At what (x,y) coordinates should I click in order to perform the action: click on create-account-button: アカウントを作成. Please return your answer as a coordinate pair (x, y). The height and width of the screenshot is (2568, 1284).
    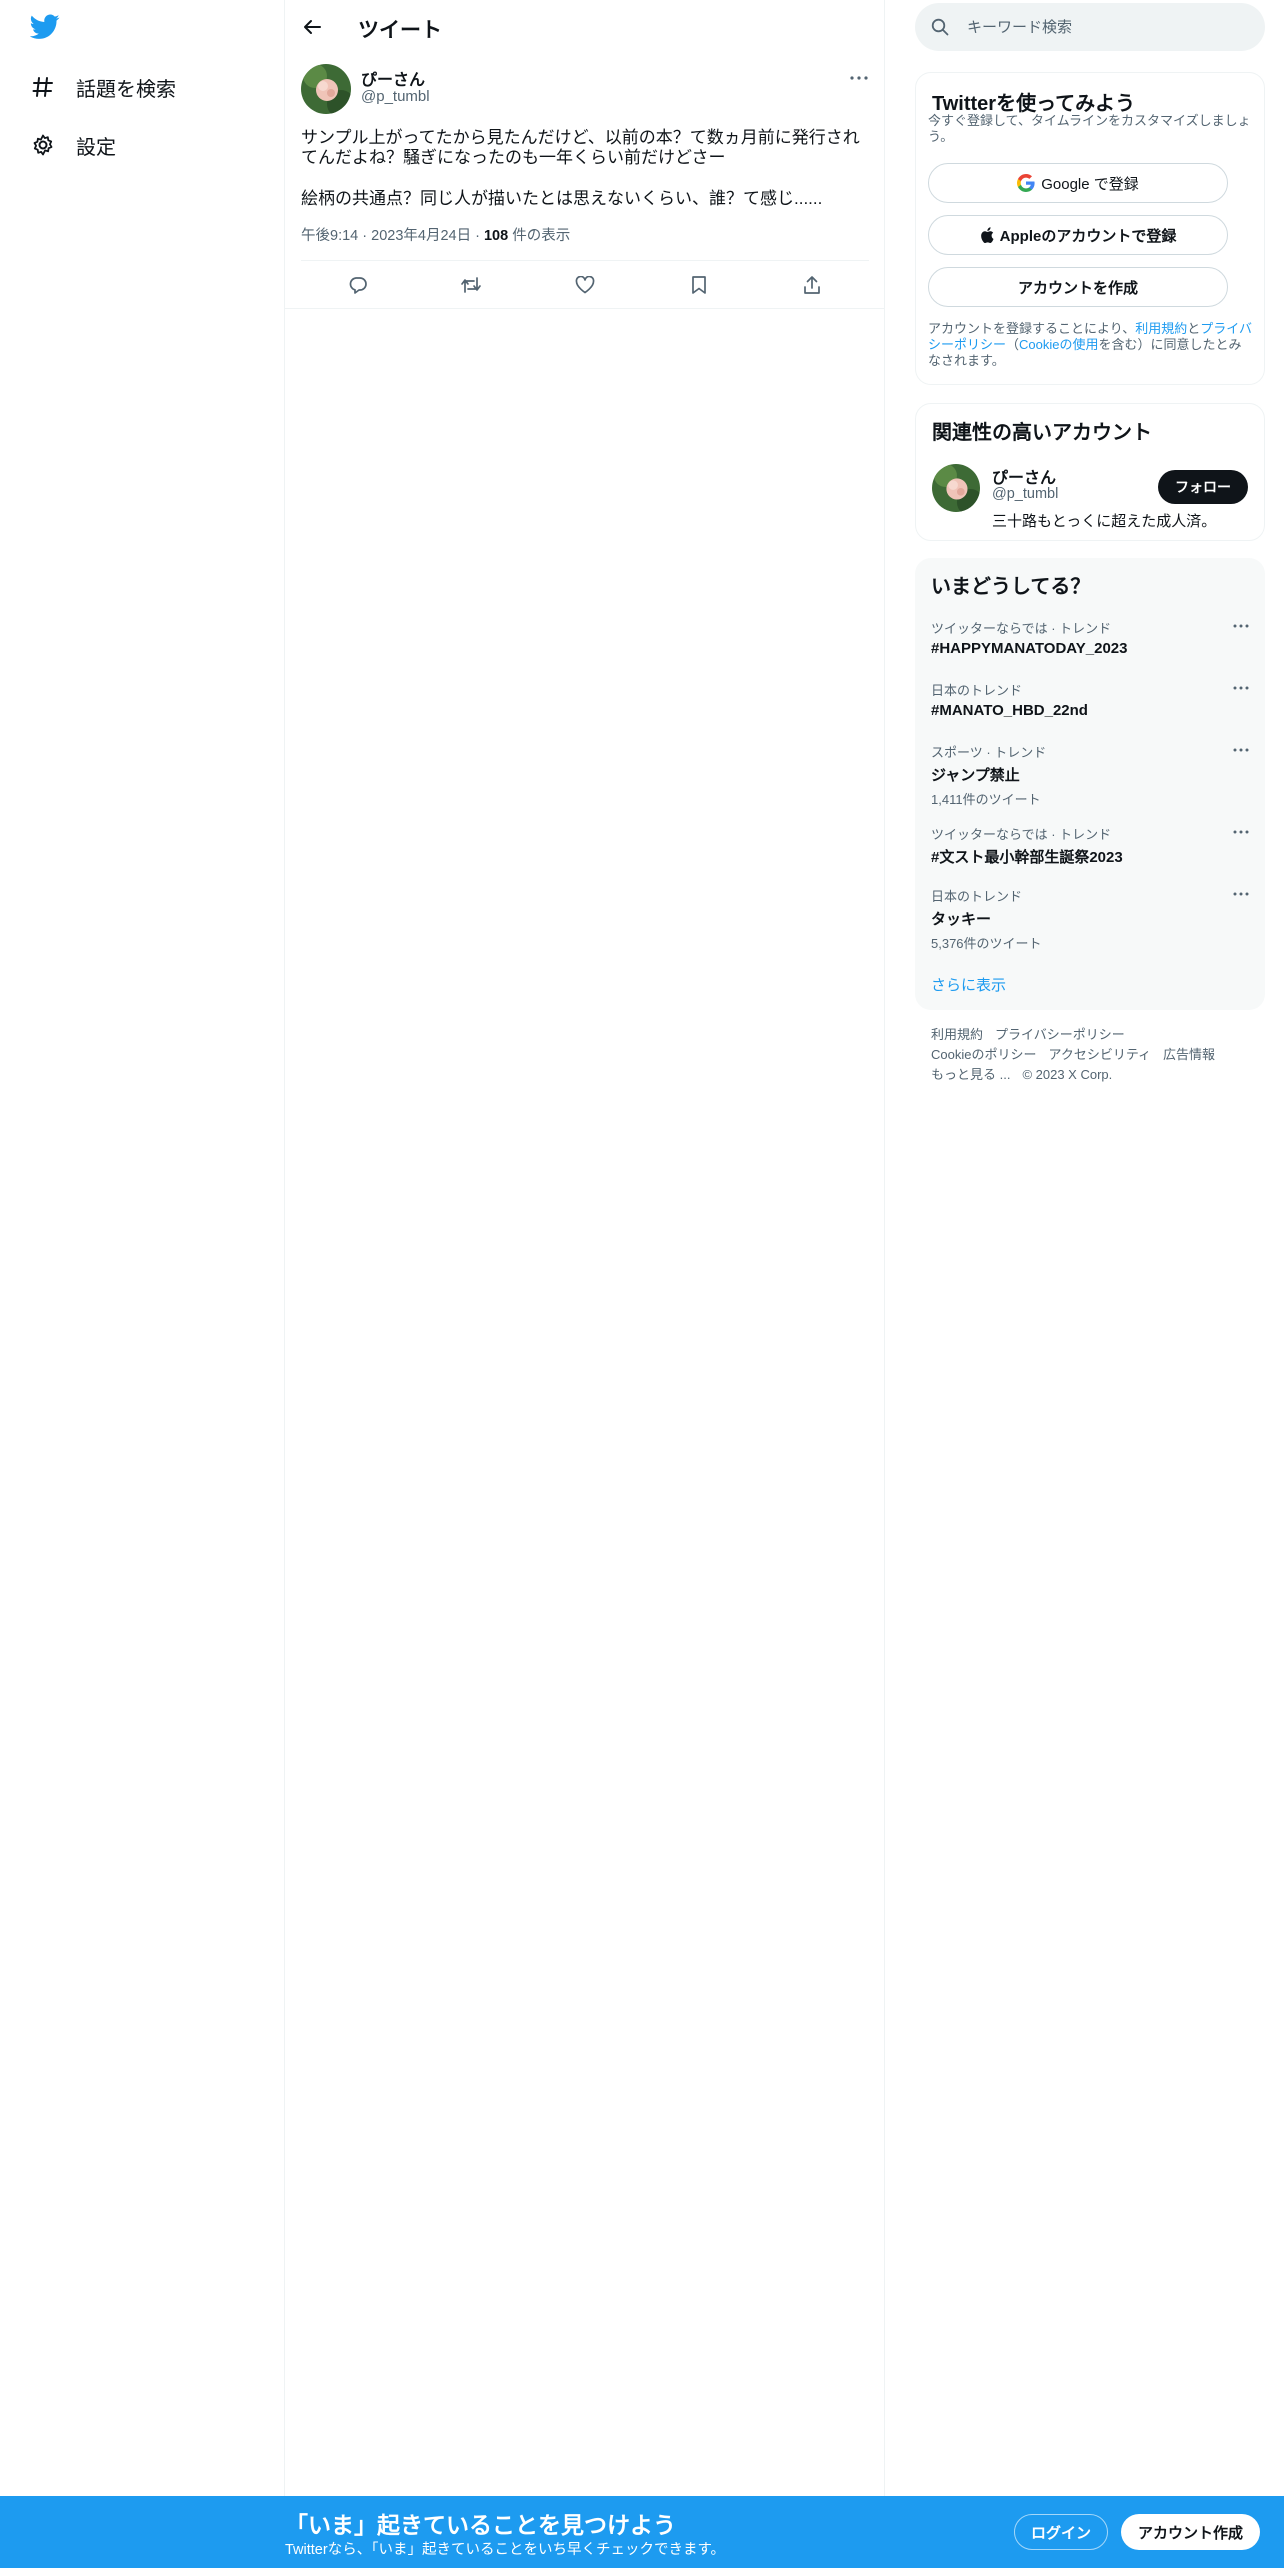
    Looking at the image, I should click on (1078, 287).